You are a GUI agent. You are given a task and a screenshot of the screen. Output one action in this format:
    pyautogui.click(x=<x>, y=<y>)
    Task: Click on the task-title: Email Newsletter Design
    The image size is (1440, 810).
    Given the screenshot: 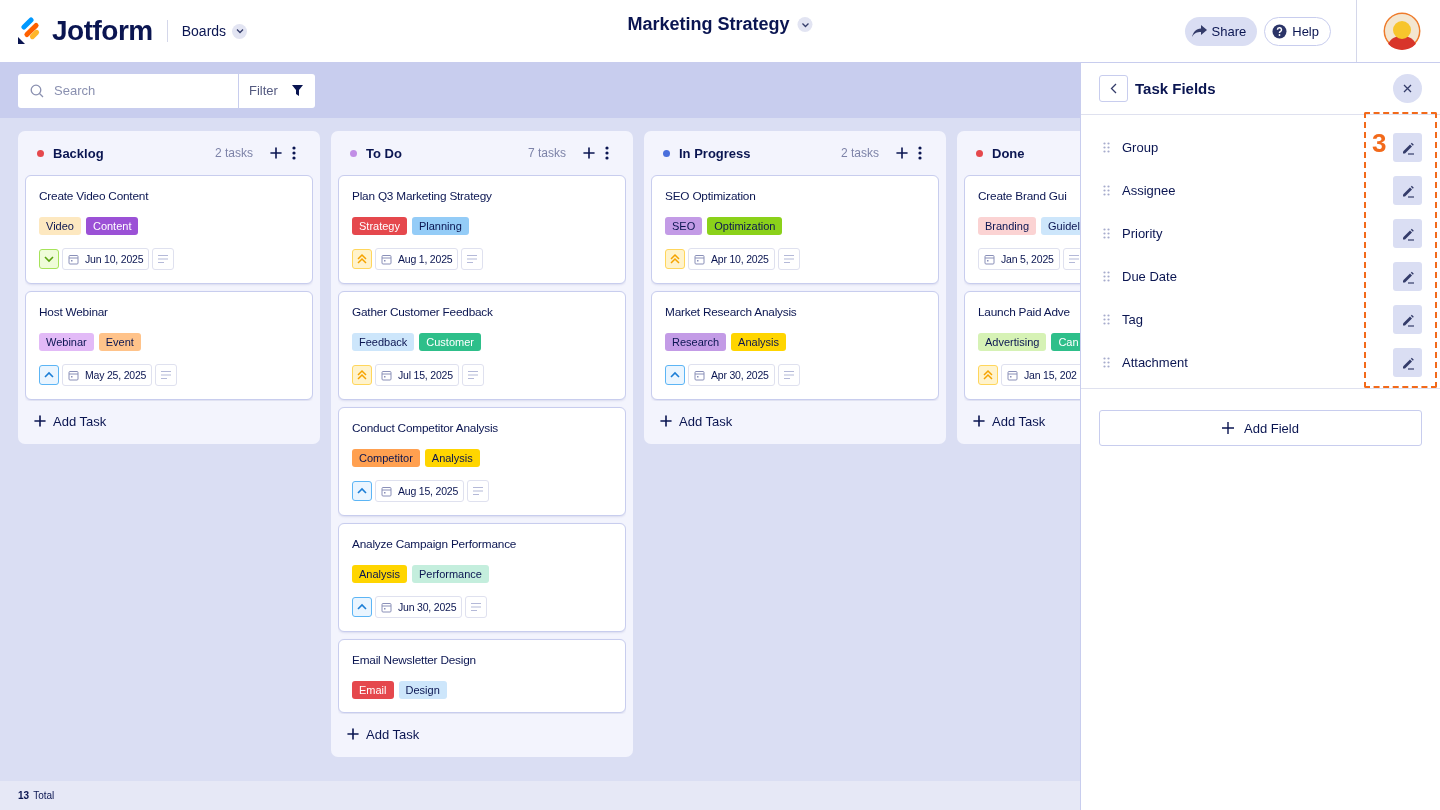 What is the action you would take?
    pyautogui.click(x=414, y=660)
    